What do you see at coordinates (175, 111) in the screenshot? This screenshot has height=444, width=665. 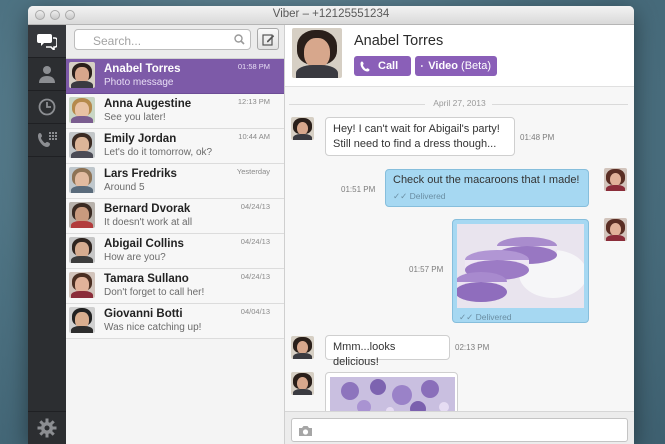 I see `conversation-item: Anna Augestine See you later! 12:13 PM` at bounding box center [175, 111].